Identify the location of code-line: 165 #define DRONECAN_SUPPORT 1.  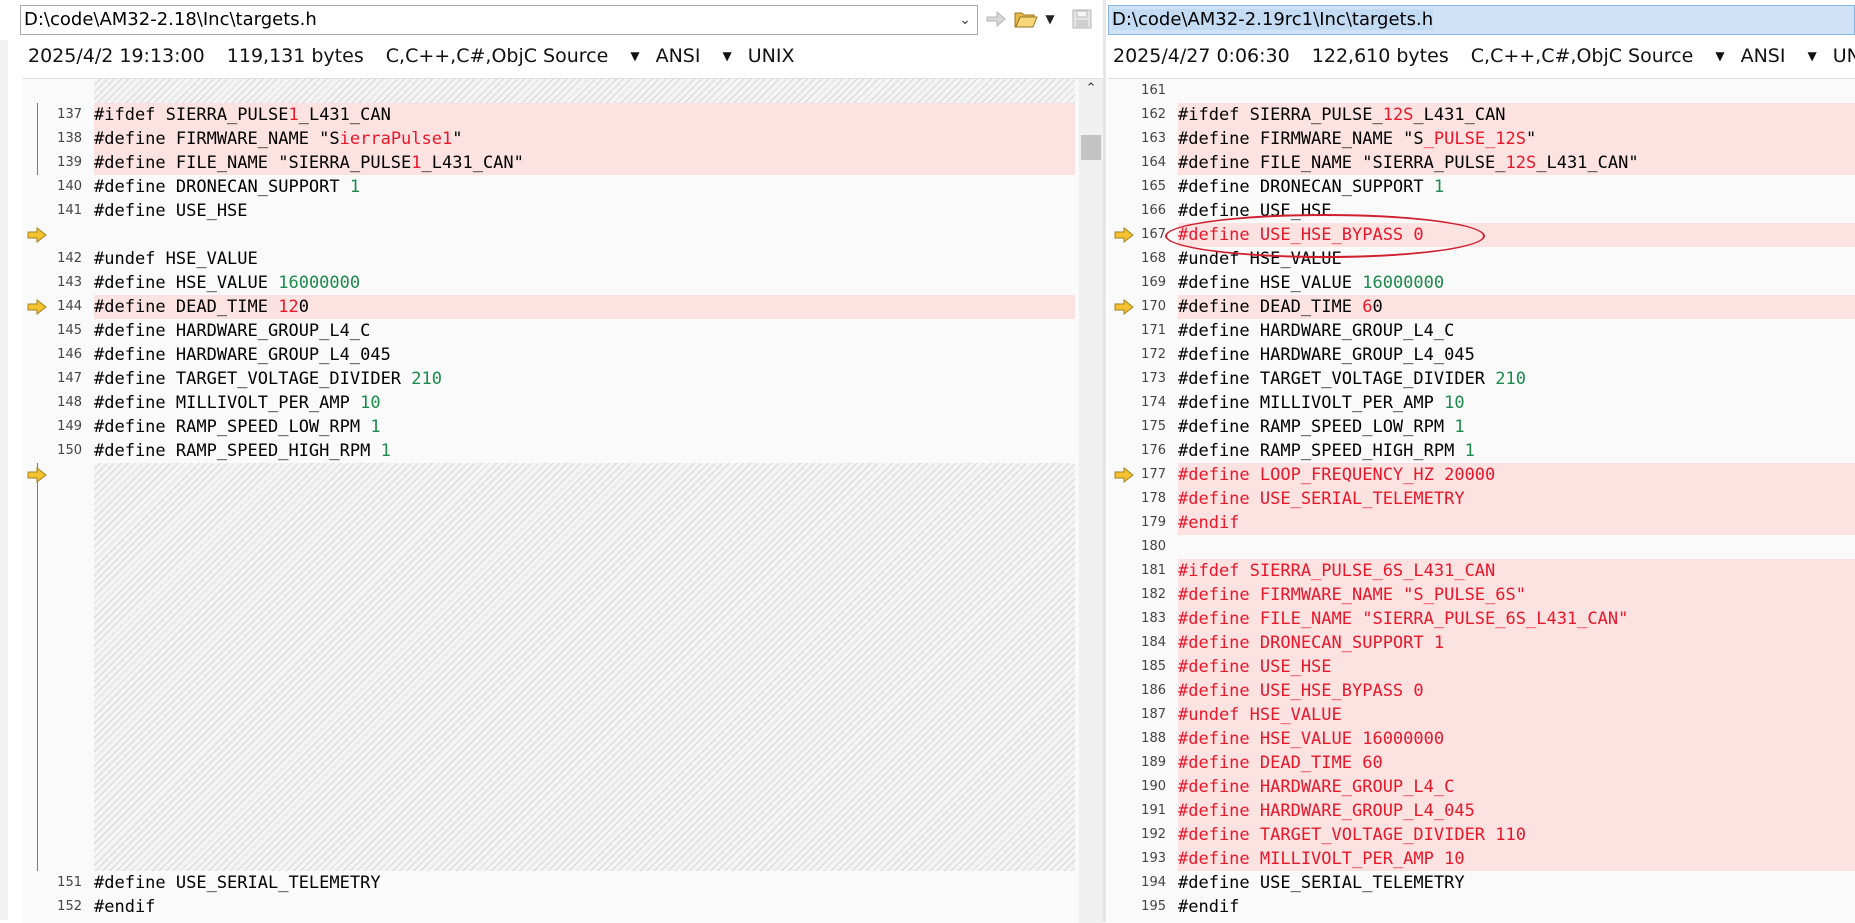
(1481, 187).